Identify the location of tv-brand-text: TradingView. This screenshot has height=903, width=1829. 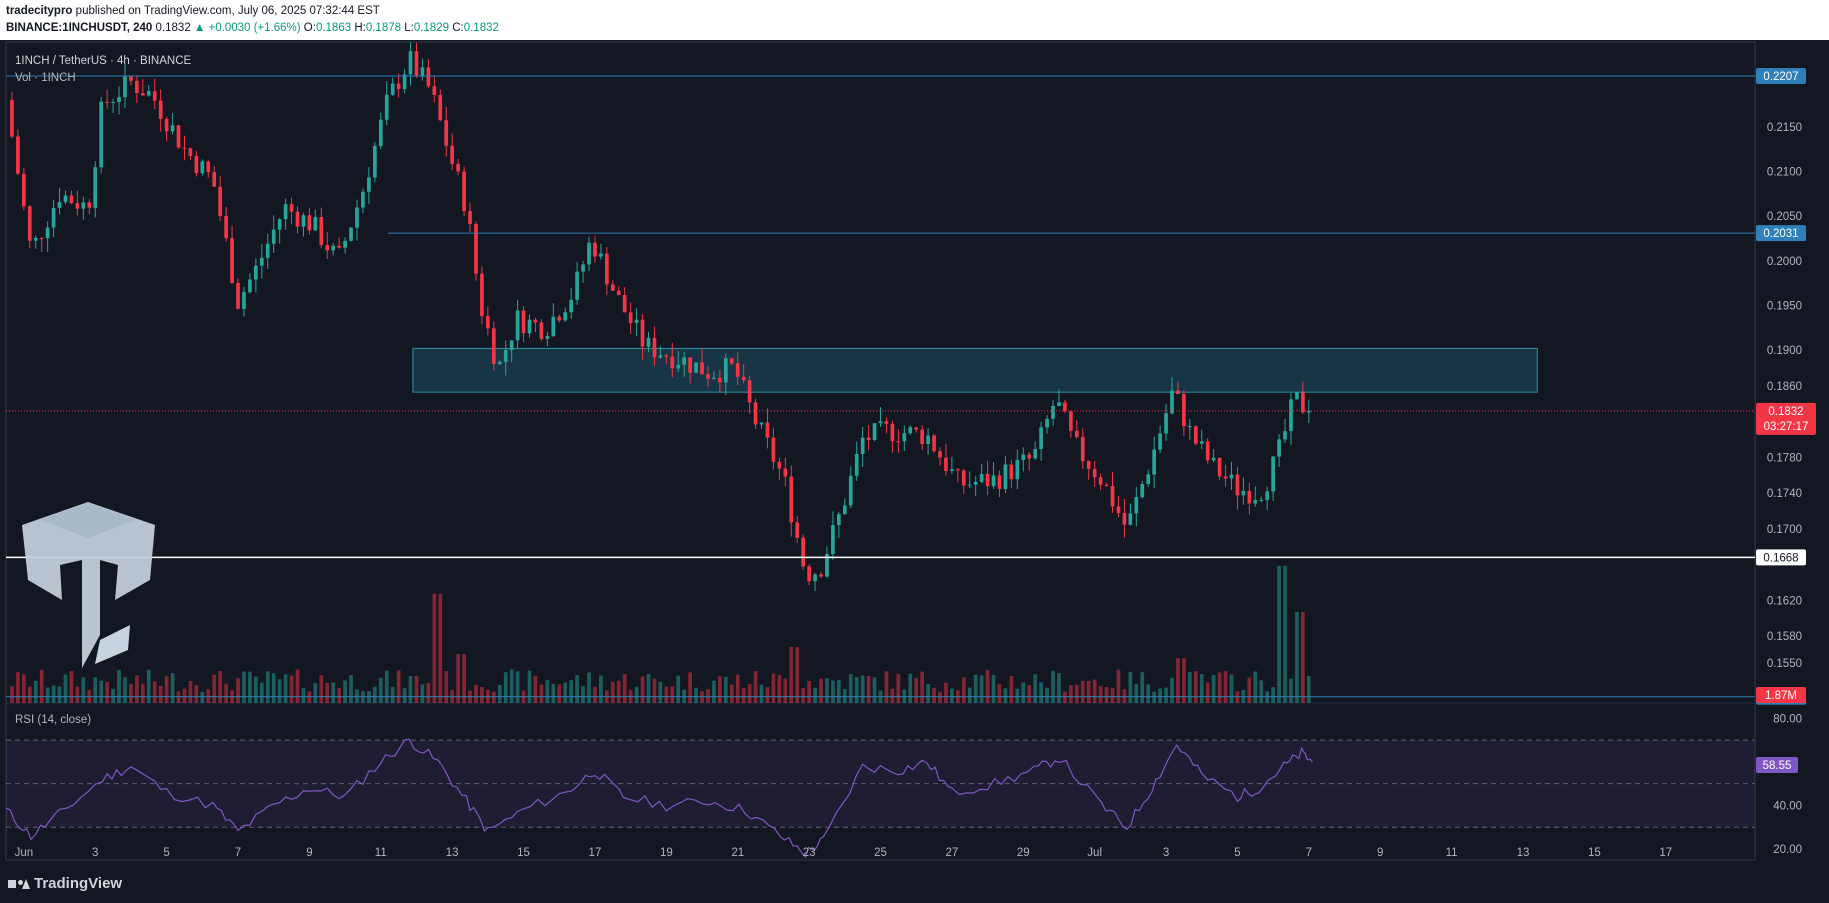
(78, 883).